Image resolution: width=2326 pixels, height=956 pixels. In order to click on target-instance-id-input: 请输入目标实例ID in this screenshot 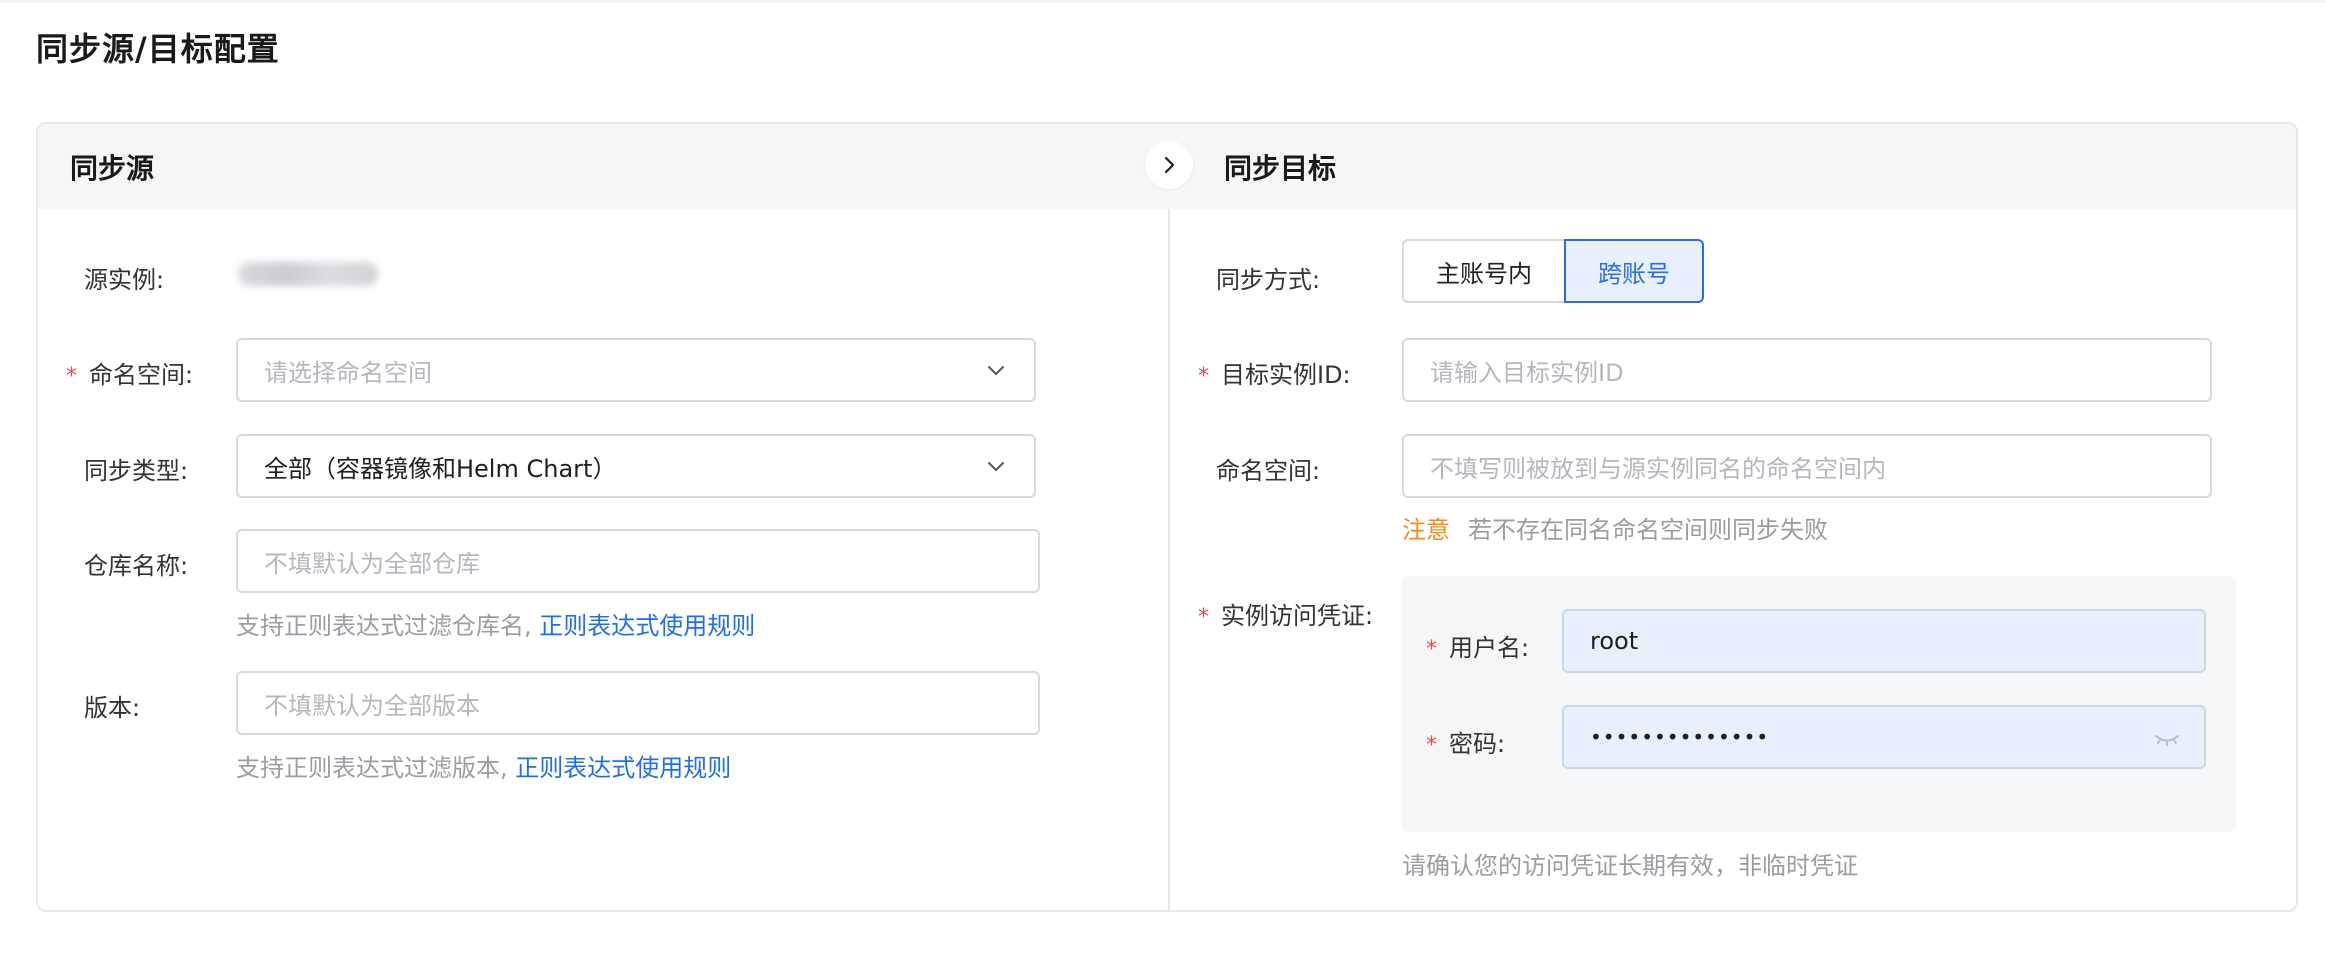, I will do `click(1807, 370)`.